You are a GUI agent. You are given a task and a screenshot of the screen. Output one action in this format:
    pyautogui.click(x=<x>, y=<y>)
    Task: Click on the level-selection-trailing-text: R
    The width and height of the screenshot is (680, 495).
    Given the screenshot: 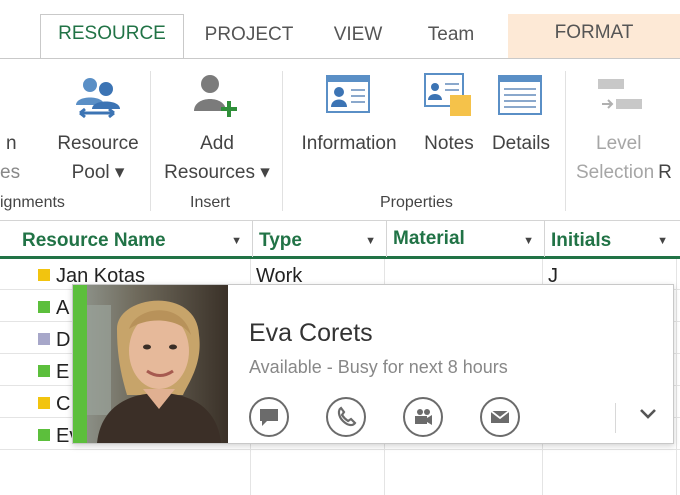 What is the action you would take?
    pyautogui.click(x=665, y=172)
    